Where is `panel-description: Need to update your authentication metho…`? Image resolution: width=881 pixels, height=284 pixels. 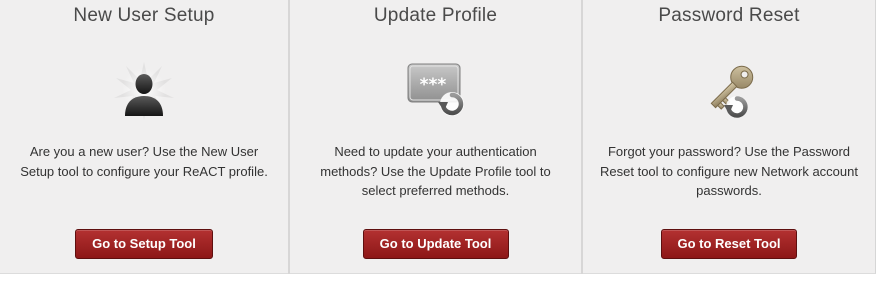 panel-description: Need to update your authentication metho… is located at coordinates (435, 171).